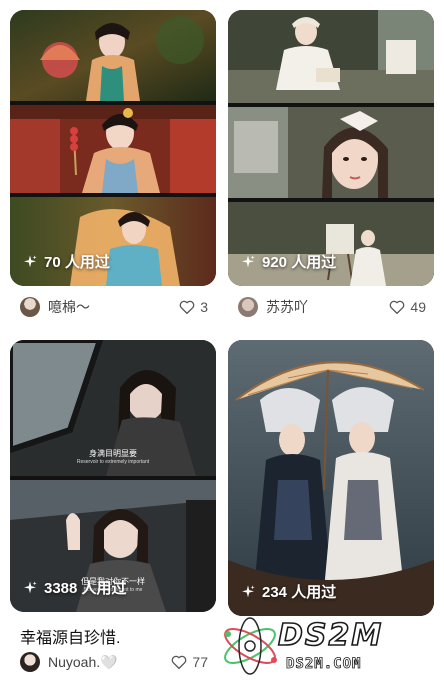 The image size is (444, 684). What do you see at coordinates (70, 636) in the screenshot?
I see `card-title: 幸福源自珍惜.` at bounding box center [70, 636].